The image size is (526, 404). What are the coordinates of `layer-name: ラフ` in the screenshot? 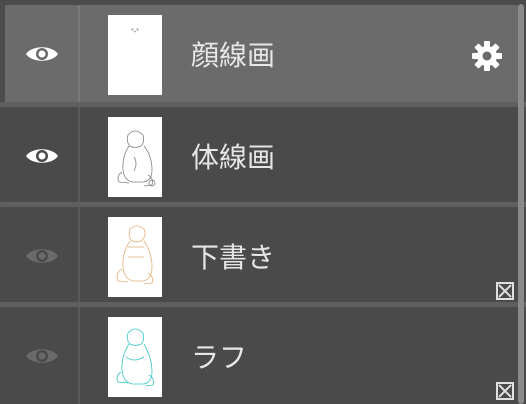 It's located at (219, 355).